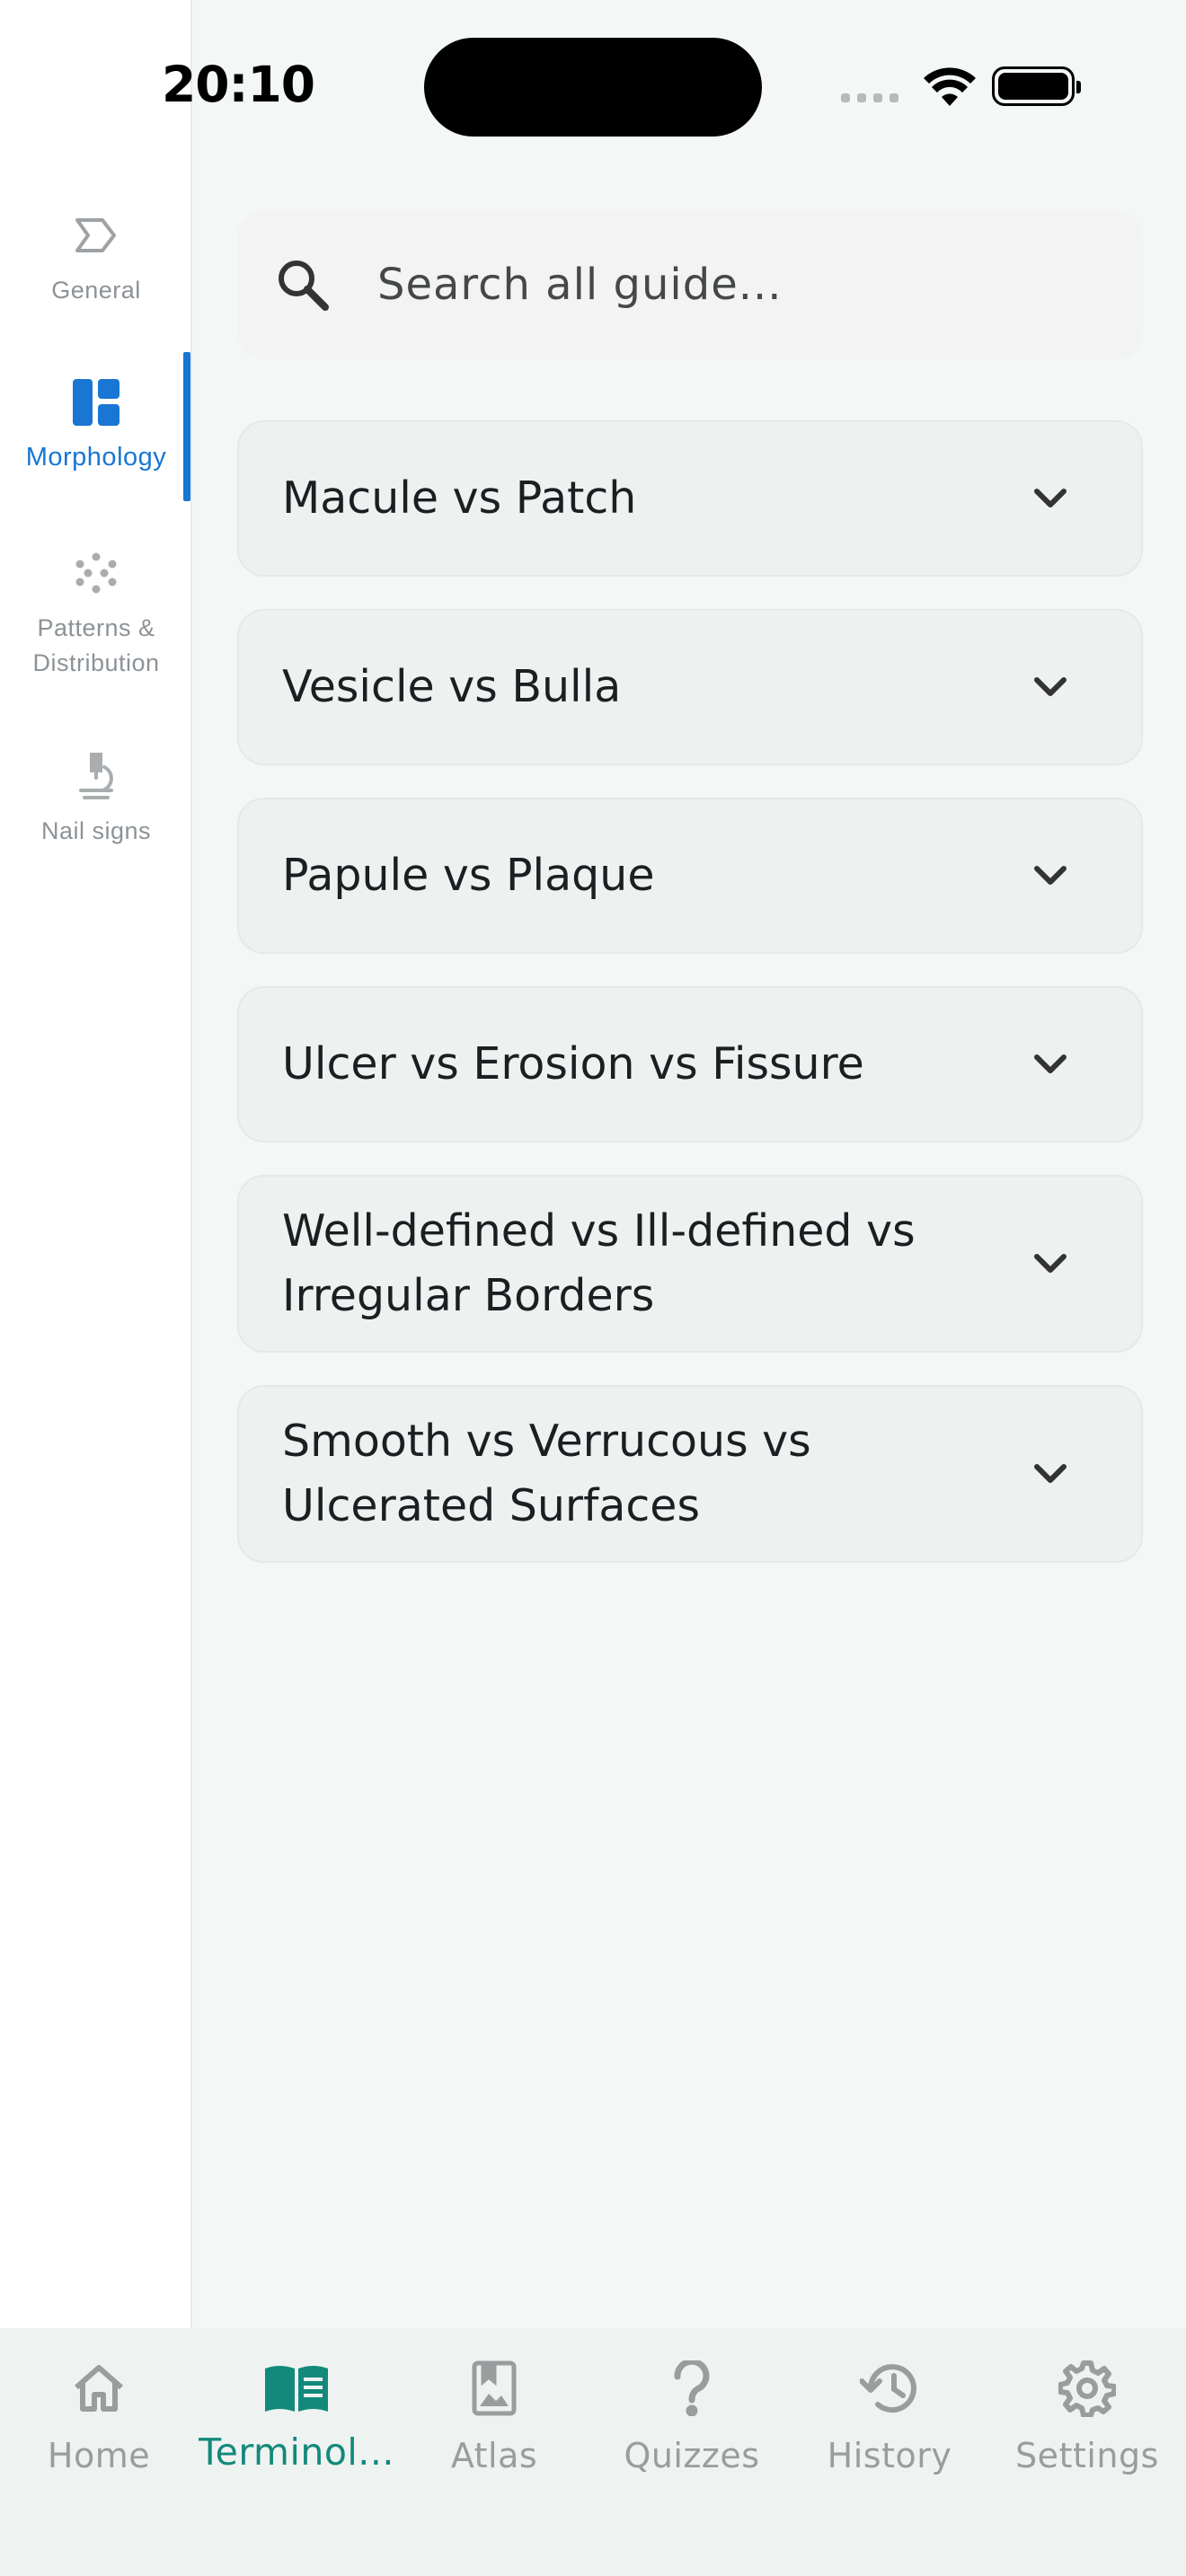  What do you see at coordinates (745, 284) in the screenshot?
I see `search-input` at bounding box center [745, 284].